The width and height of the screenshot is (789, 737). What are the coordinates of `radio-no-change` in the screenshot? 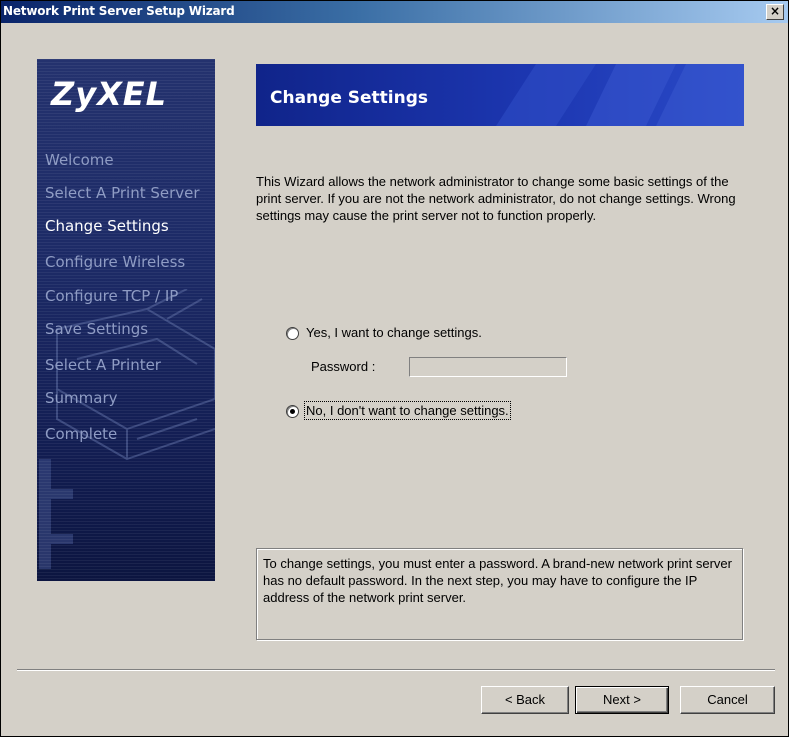 It's located at (292, 411).